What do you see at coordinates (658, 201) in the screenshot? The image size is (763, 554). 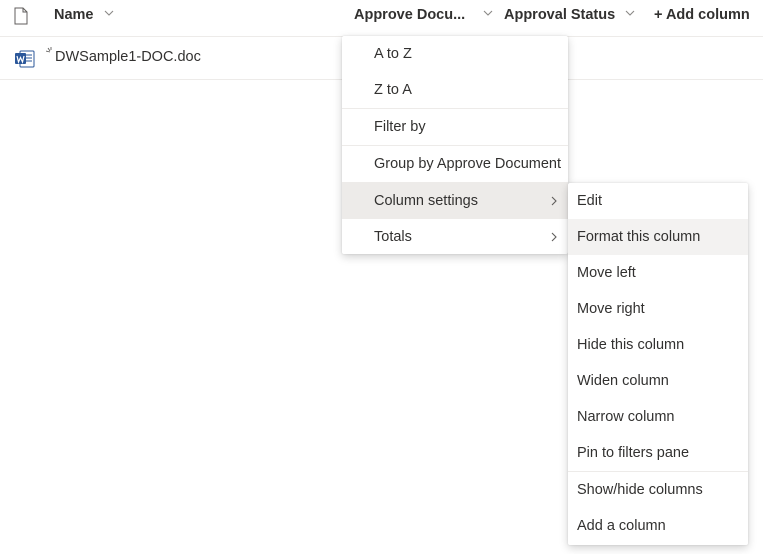 I see `menu-item-edit: Edit` at bounding box center [658, 201].